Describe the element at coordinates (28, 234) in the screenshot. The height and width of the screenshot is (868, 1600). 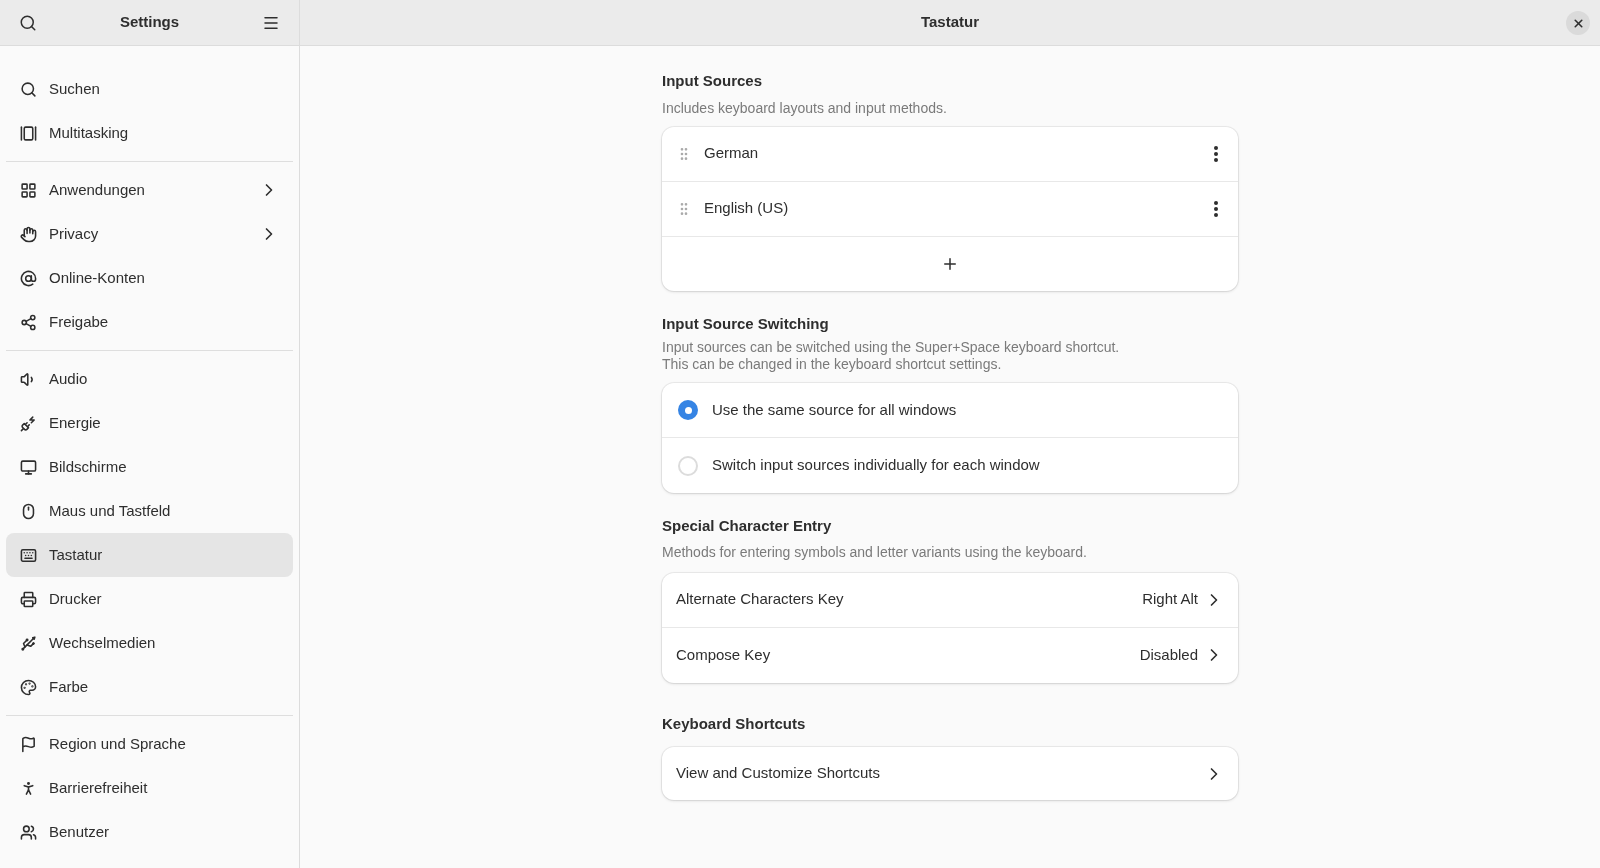
I see `hand-icon` at that location.